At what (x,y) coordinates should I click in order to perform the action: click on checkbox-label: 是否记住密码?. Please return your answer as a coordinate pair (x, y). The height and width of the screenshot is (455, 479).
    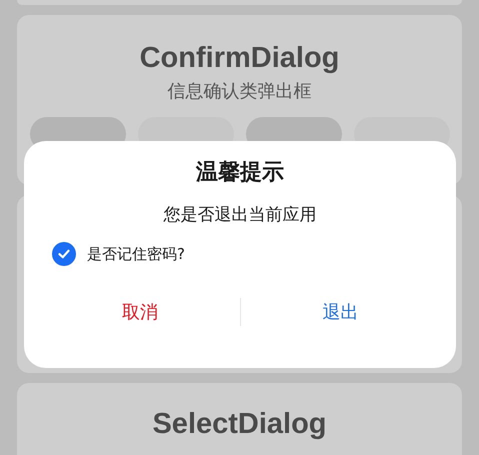
    Looking at the image, I should click on (136, 254).